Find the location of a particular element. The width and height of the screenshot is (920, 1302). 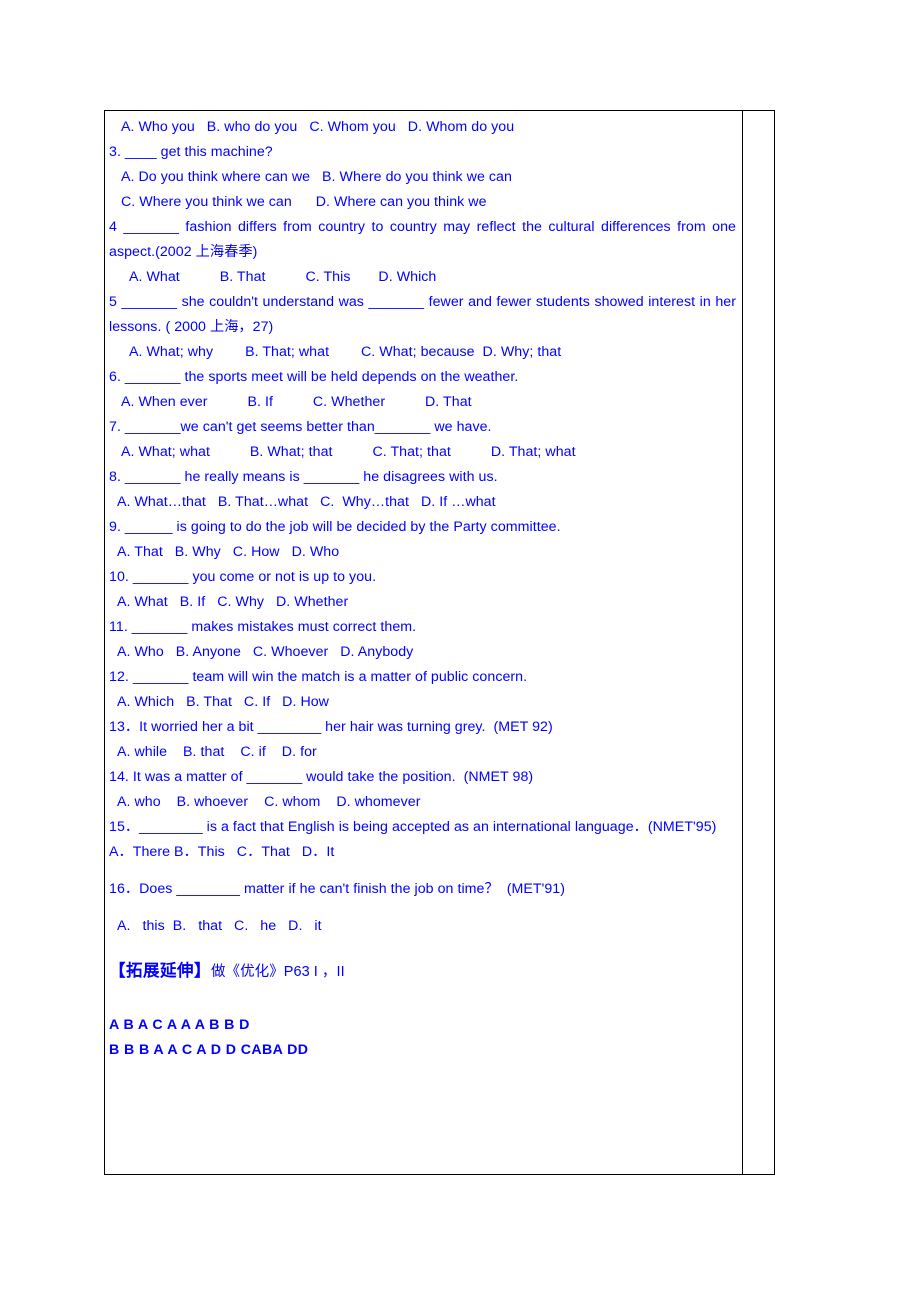

question-12-options: A. Which B. That C. If D. How is located at coordinates (219, 702).